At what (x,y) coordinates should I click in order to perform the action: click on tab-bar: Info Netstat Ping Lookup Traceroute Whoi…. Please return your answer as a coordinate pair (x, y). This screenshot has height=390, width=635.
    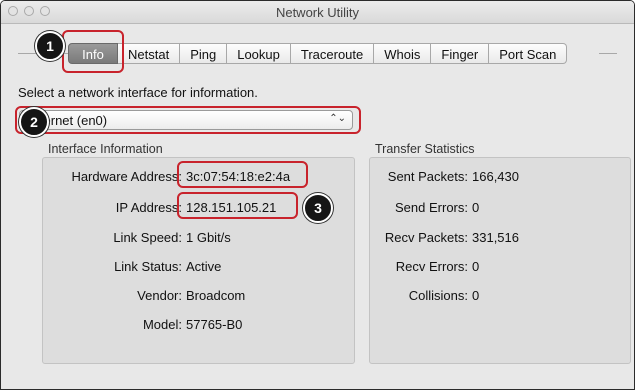
    Looking at the image, I should click on (318, 53).